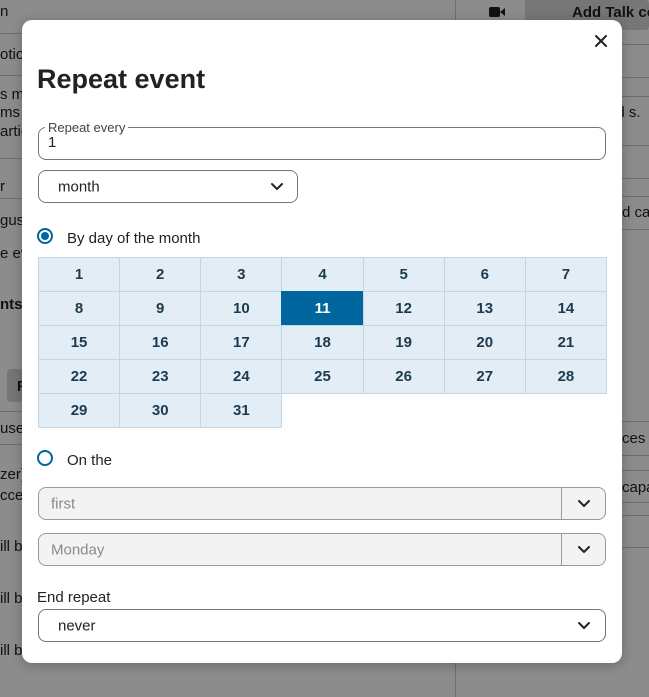 This screenshot has height=697, width=649. I want to click on day-cell-15: 15, so click(79, 342).